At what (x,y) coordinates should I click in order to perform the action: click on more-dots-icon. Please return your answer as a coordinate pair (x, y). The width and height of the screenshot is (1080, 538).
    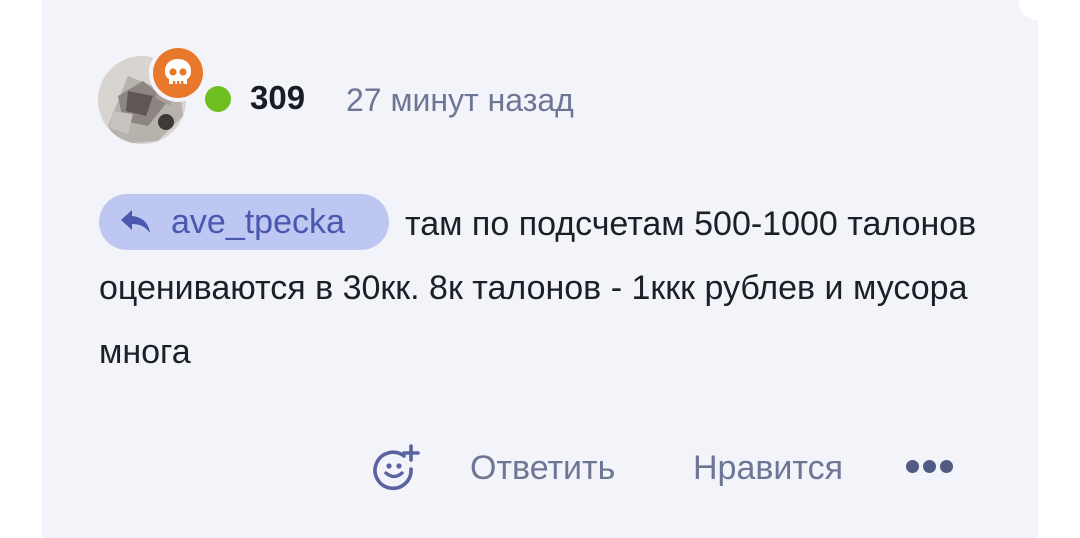
    Looking at the image, I should click on (931, 467).